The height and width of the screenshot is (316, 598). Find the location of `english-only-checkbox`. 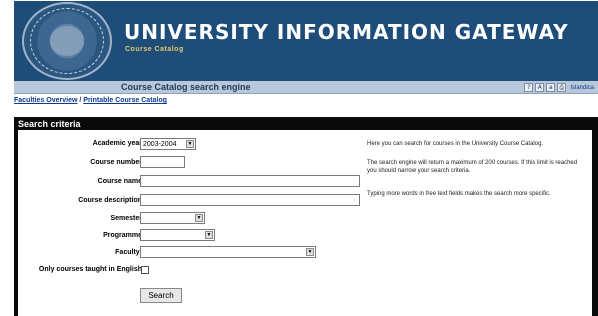

english-only-checkbox is located at coordinates (145, 270).